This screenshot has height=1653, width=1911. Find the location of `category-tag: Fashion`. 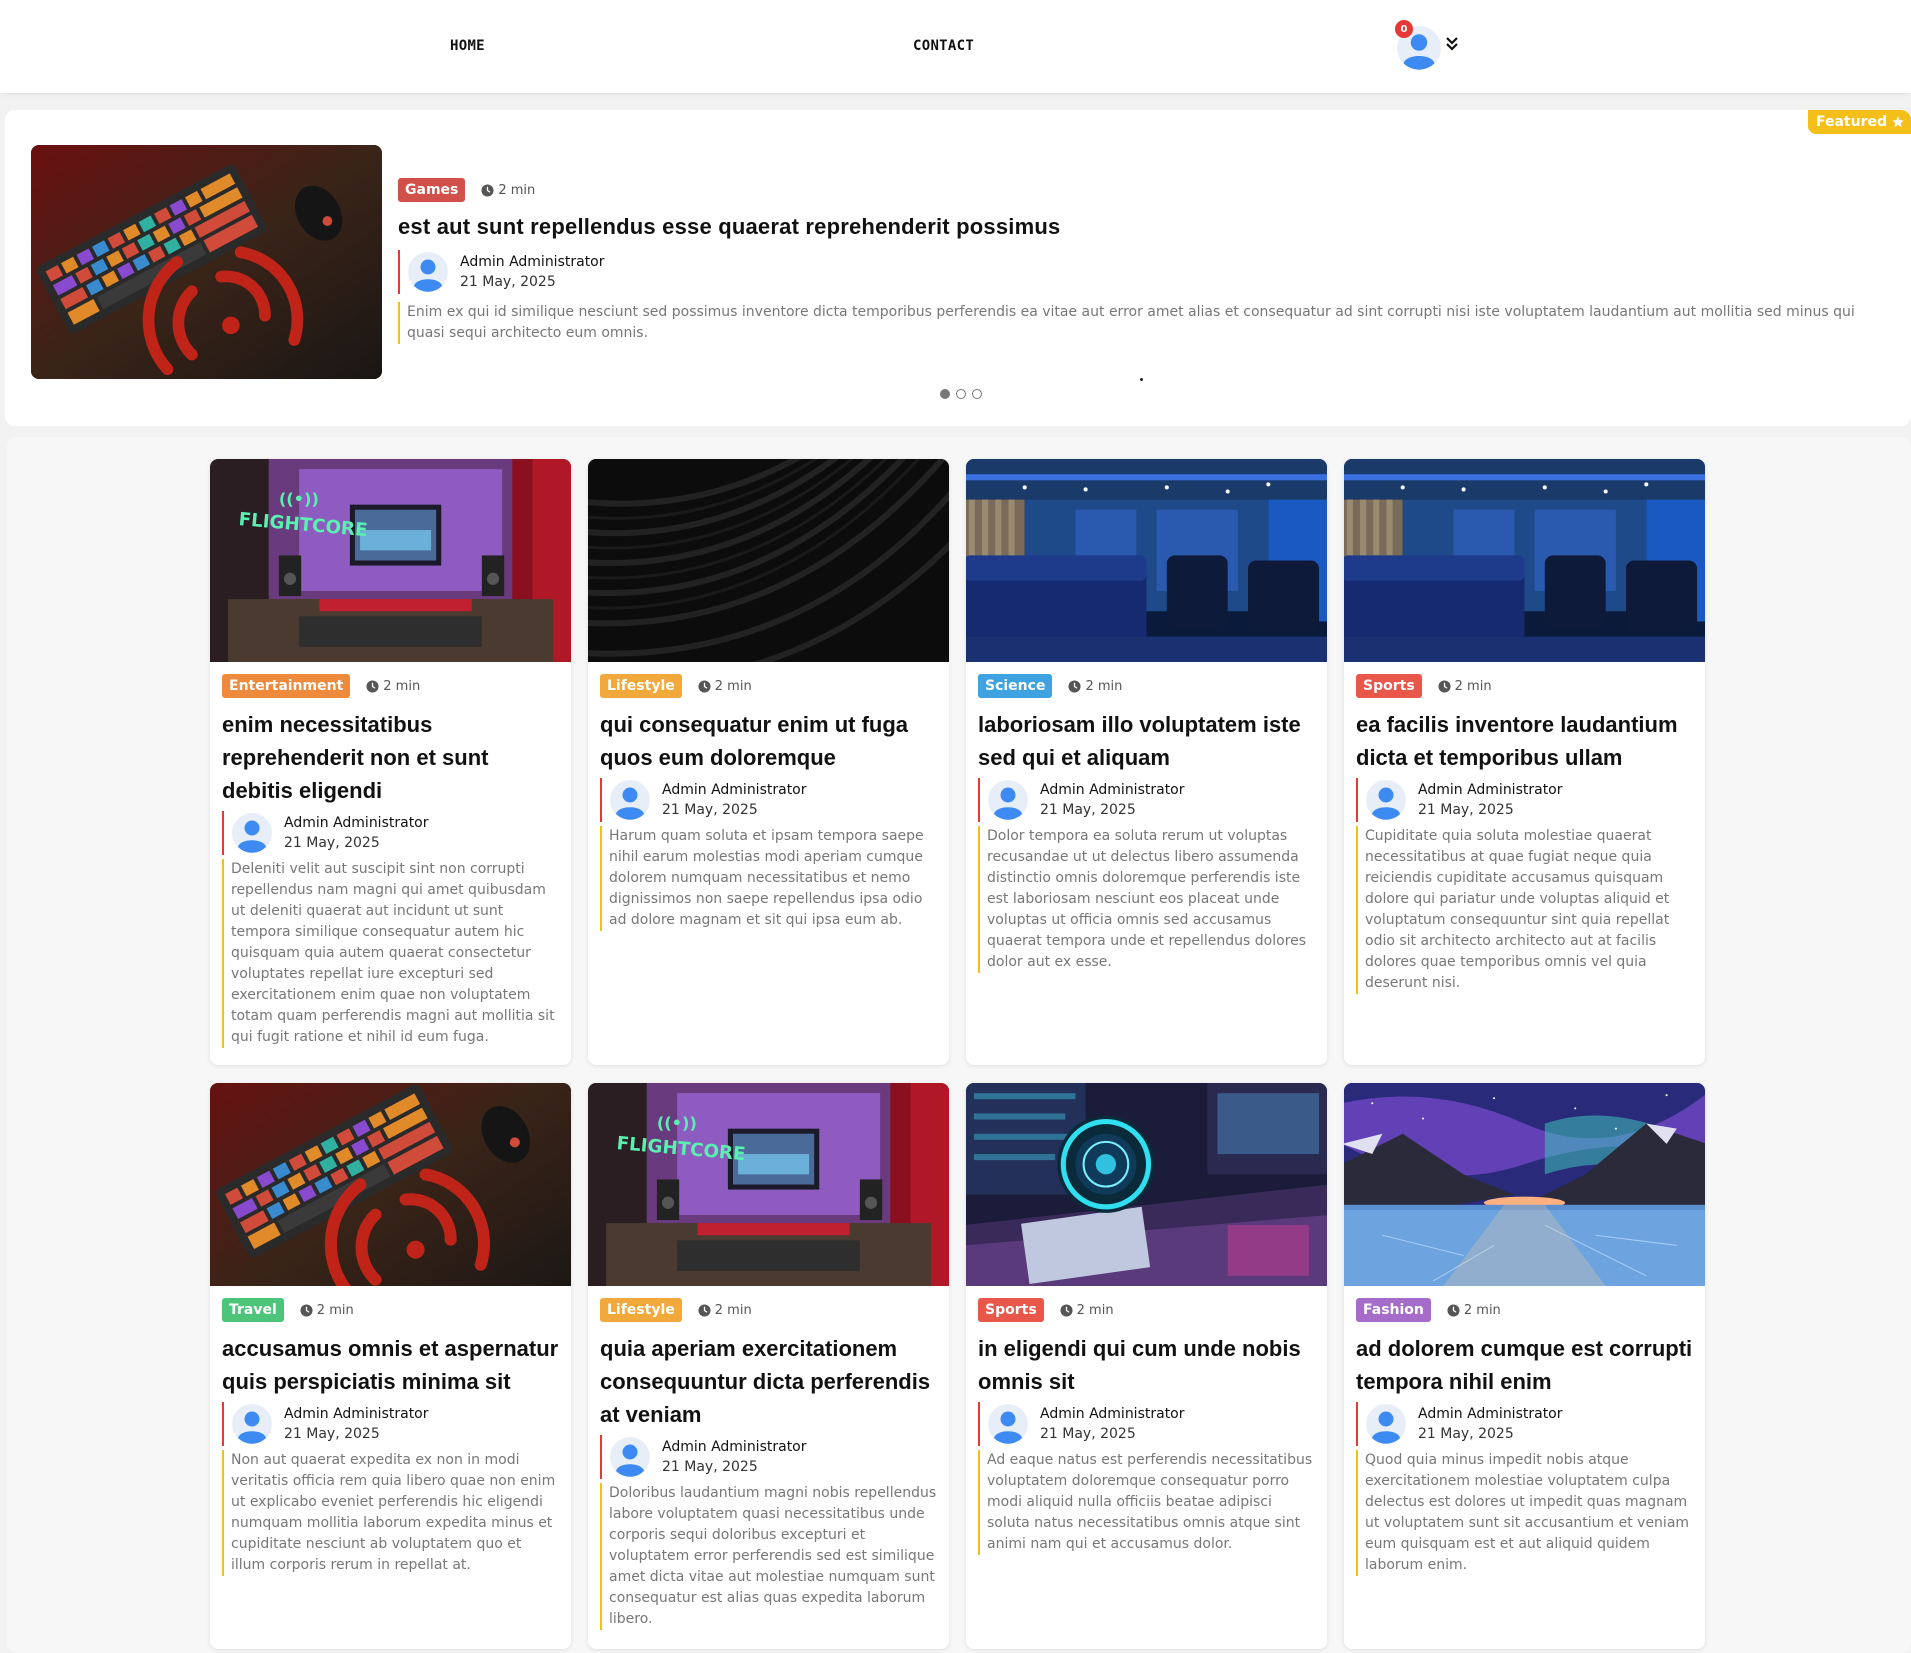

category-tag: Fashion is located at coordinates (1393, 1310).